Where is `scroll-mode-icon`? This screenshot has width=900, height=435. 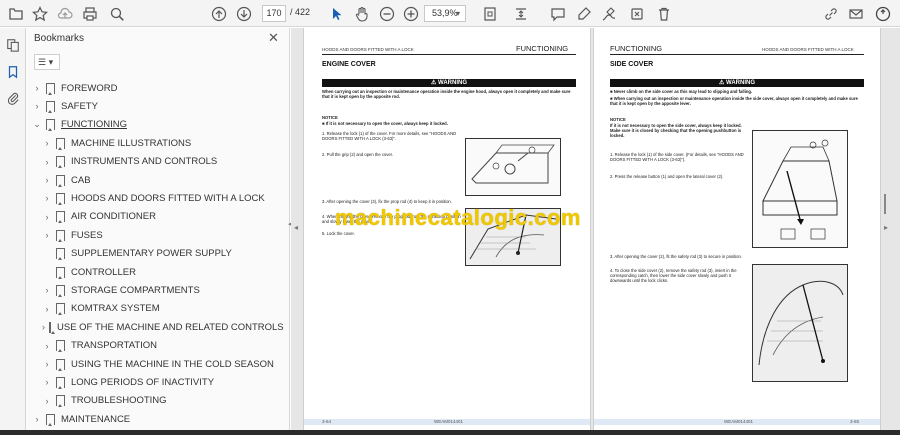
scroll-mode-icon is located at coordinates (521, 13).